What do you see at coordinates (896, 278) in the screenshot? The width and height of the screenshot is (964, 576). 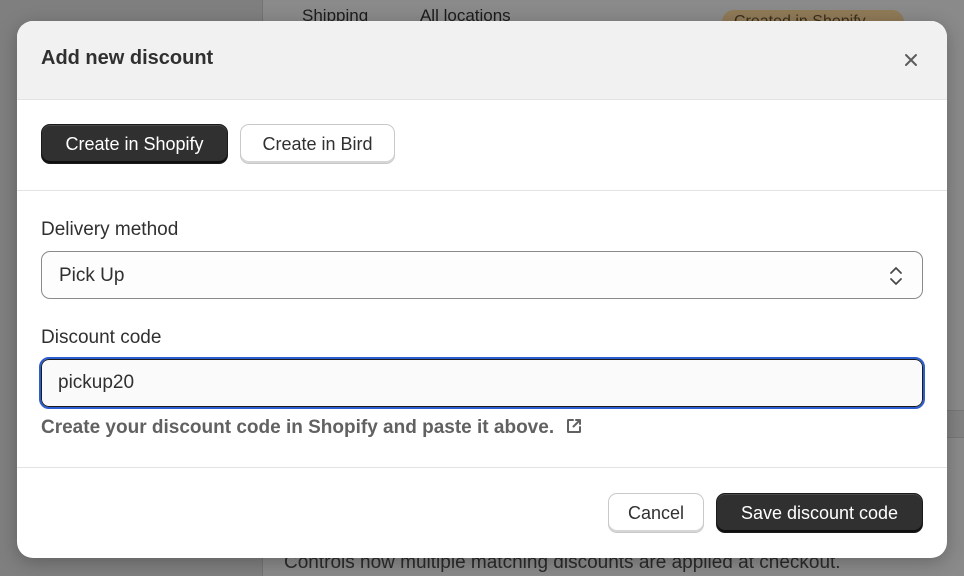 I see `select-chevron-icon` at bounding box center [896, 278].